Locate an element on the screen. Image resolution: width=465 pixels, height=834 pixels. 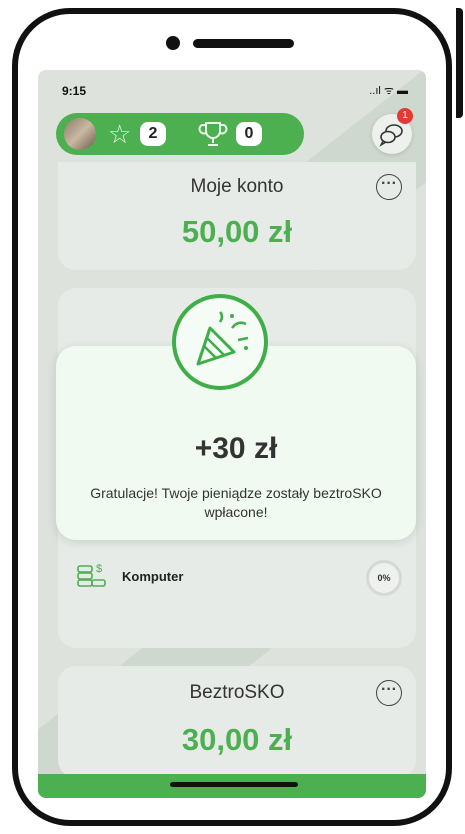
account-card: Moje konto 50,00 zł ··· is located at coordinates (237, 216).